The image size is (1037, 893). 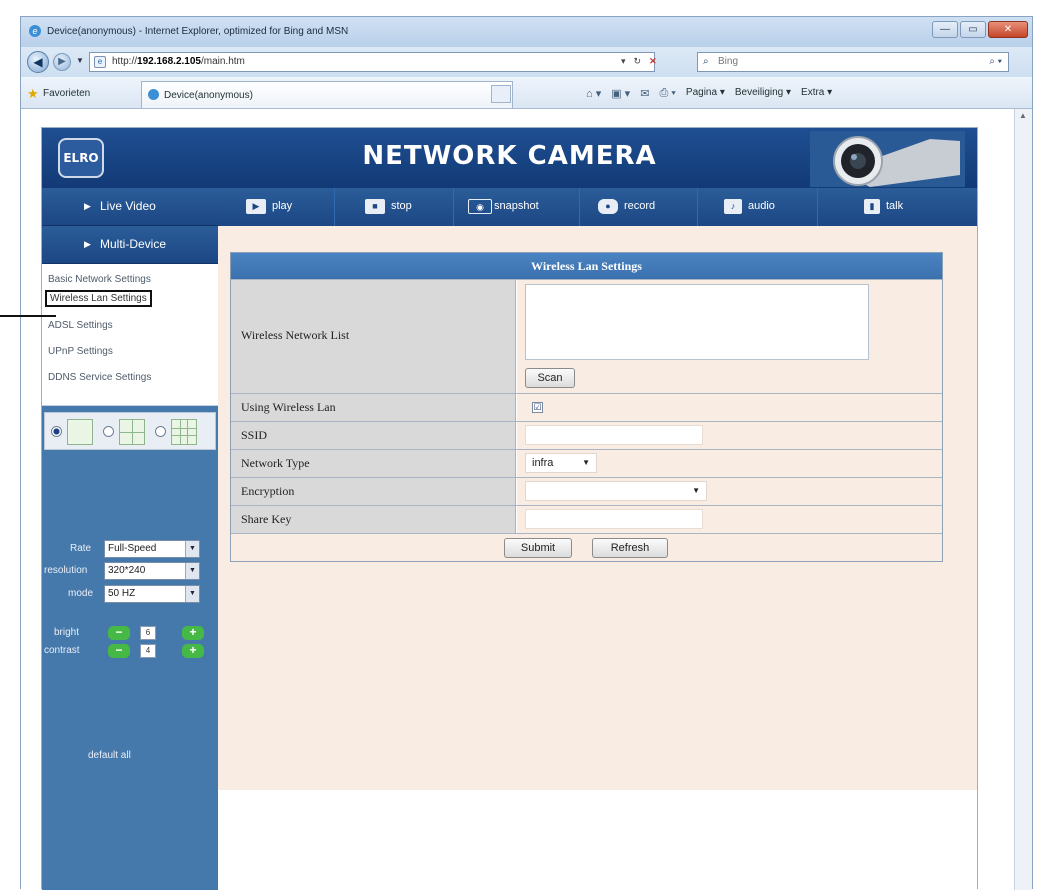 I want to click on home-icon: ⌂ ▾, so click(x=593, y=93).